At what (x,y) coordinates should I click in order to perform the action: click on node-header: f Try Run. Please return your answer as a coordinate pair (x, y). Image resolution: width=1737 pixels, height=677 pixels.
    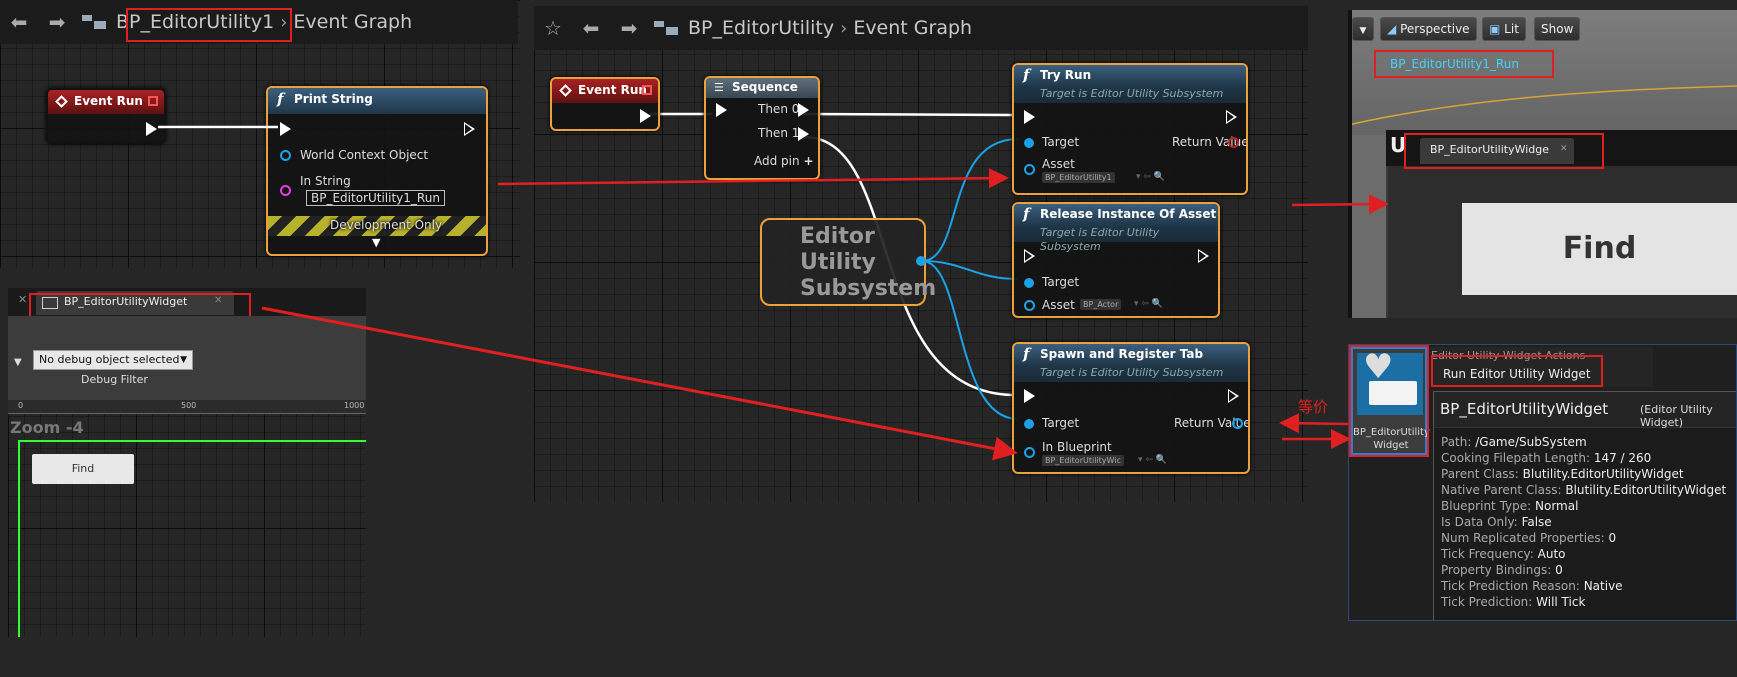
    Looking at the image, I should click on (1130, 76).